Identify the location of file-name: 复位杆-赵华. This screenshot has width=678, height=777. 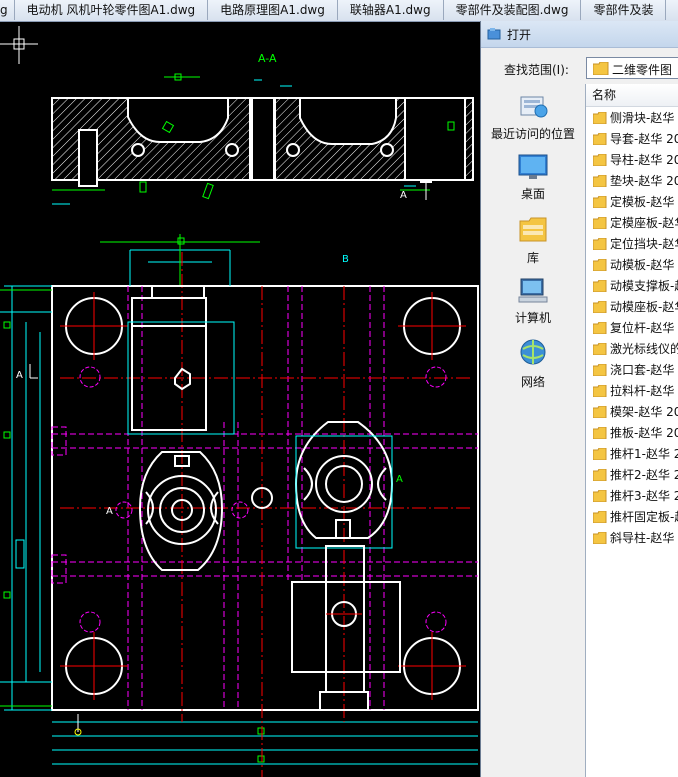
(642, 328).